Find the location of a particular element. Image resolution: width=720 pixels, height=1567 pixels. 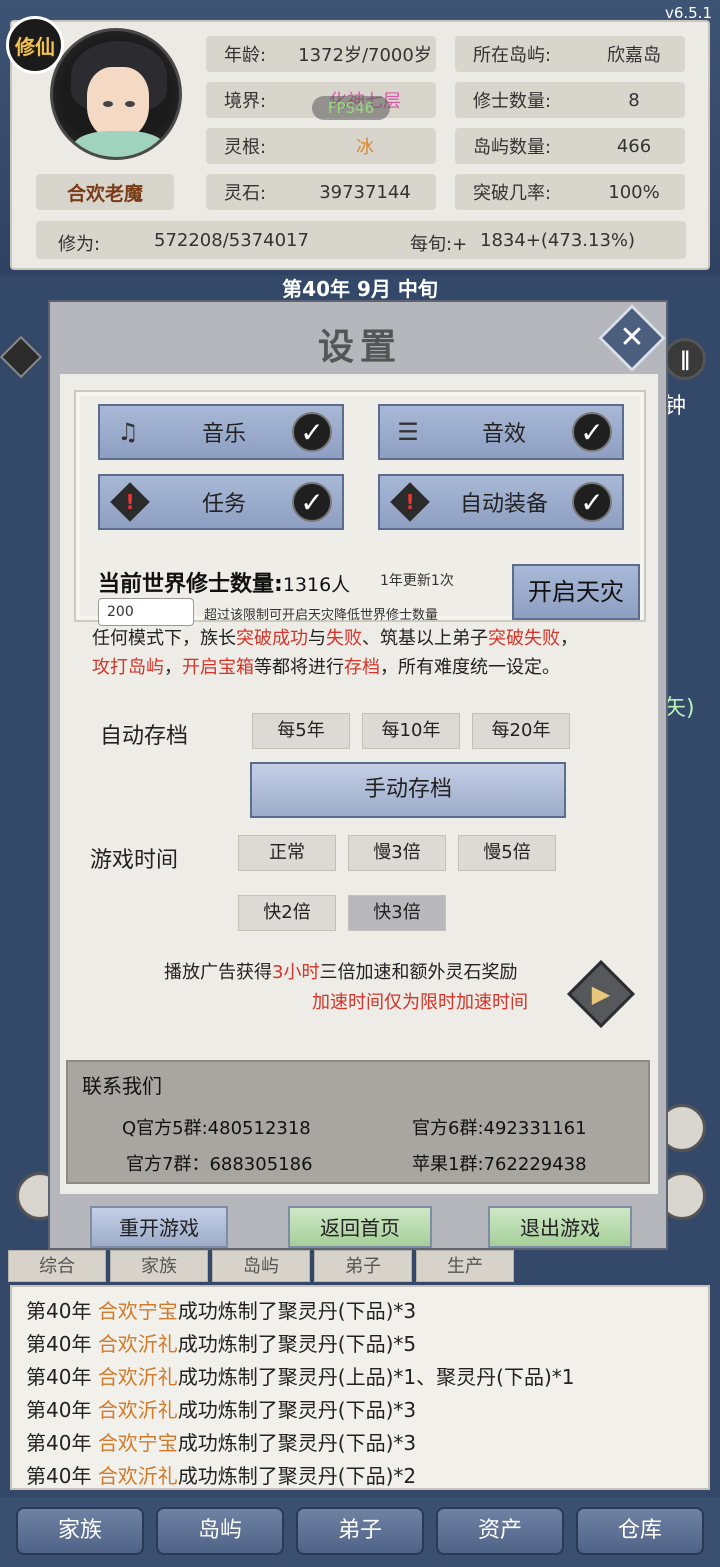

toggle-label: 任务 is located at coordinates (223, 504).